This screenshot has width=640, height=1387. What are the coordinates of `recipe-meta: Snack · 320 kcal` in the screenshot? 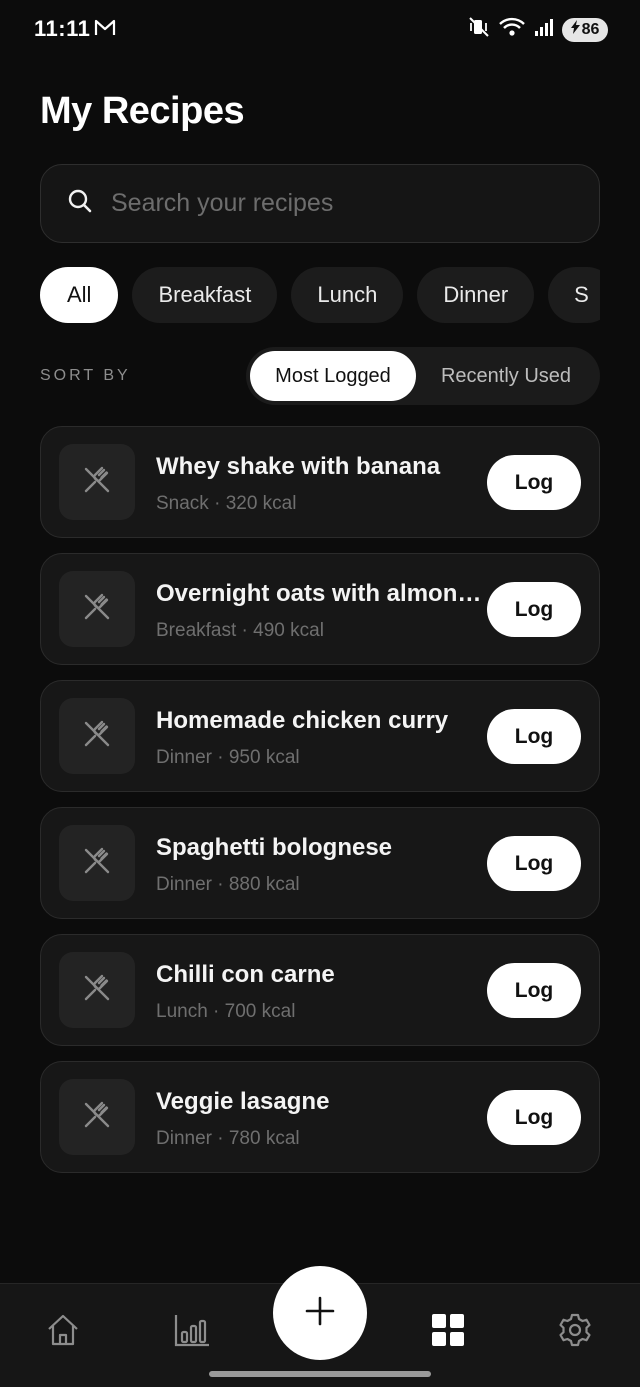 It's located at (226, 503).